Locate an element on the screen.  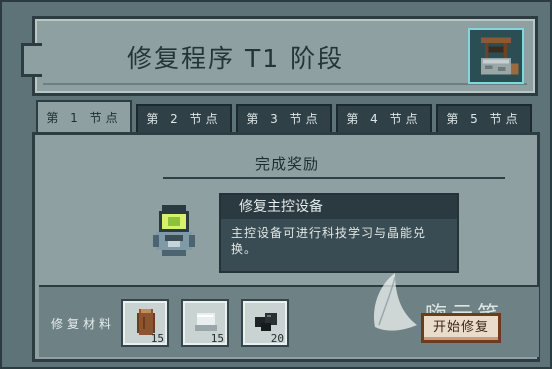
node-tabs: 第 1 节点 第 2 节点 第 3 节点 第 4 节点 第 5 节点 is located at coordinates (286, 117).